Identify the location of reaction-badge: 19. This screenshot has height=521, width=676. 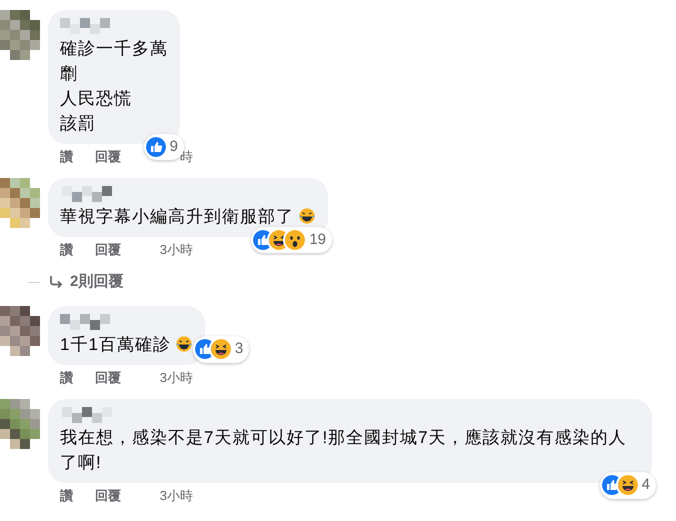
(291, 239).